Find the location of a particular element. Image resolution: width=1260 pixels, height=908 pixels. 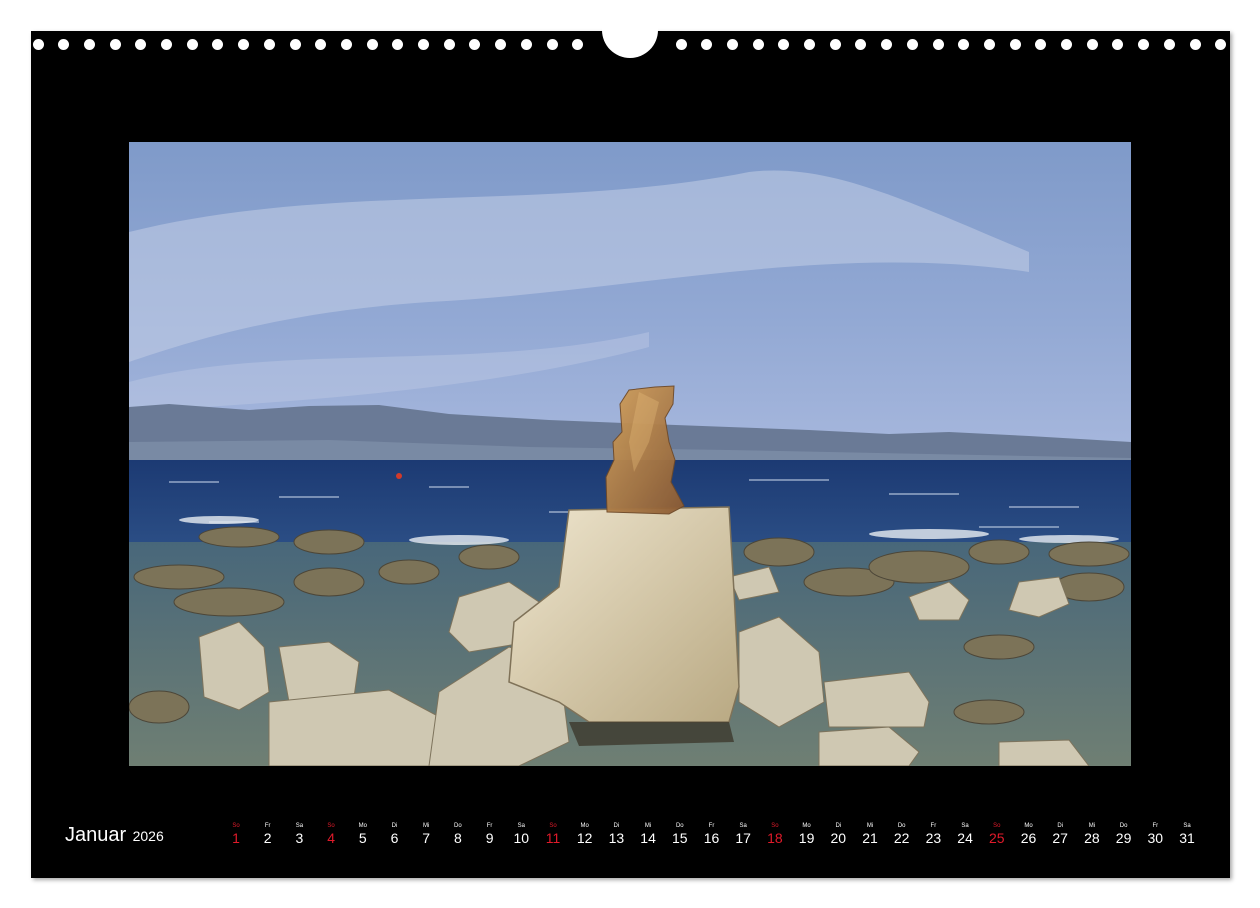

calendar-day: Do 15 is located at coordinates (680, 834).